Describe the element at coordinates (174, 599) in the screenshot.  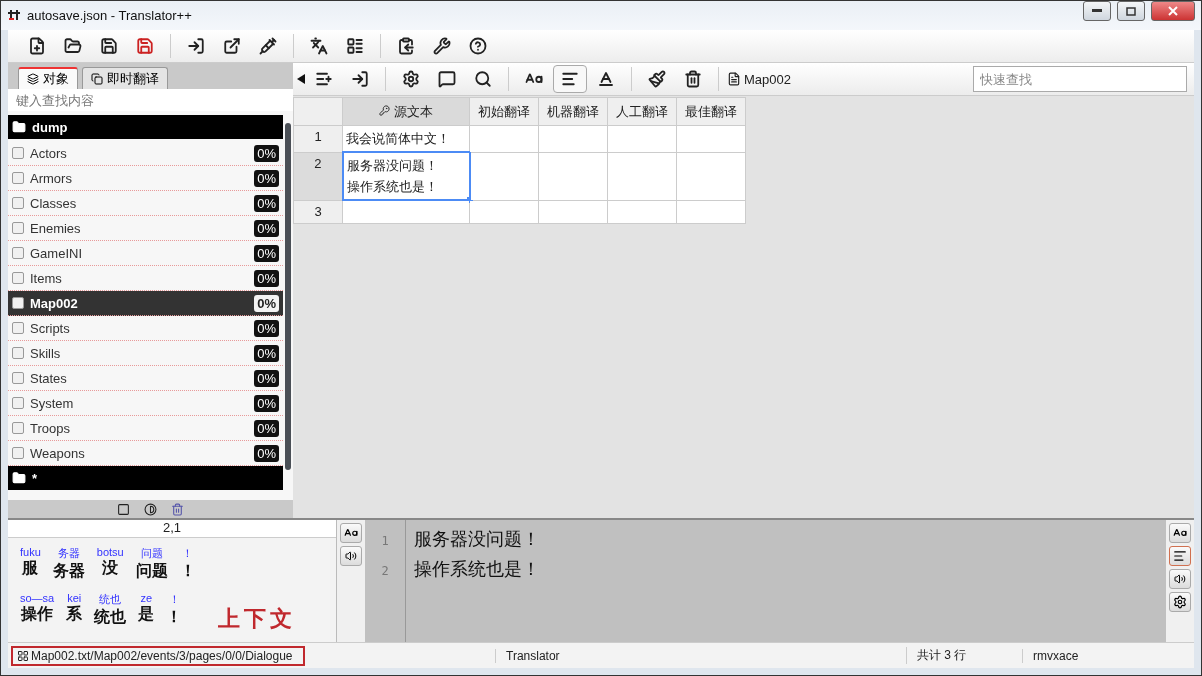
I see `ruby-text: ！` at that location.